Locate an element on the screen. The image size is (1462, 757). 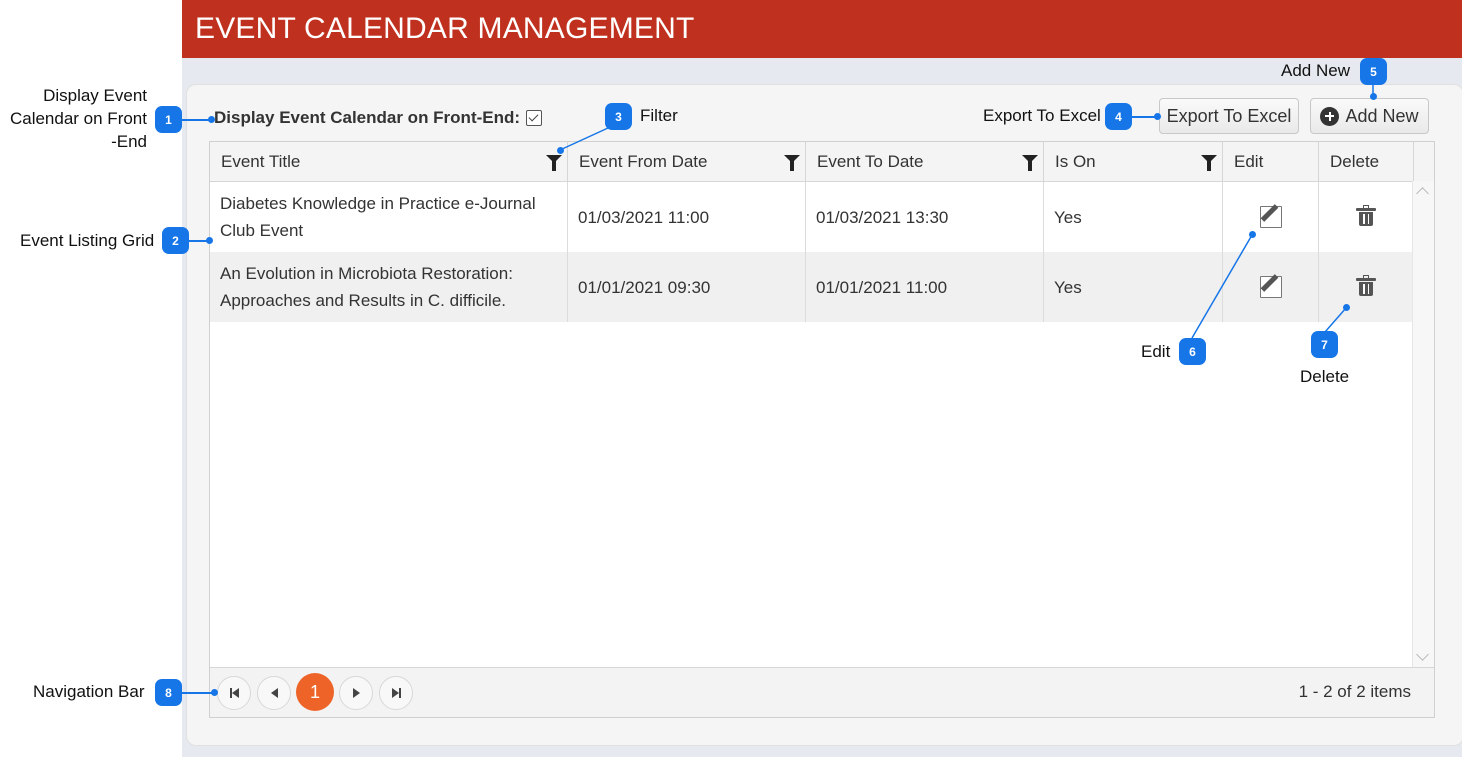
annotation-front-end-label: Display Event is located at coordinates (95, 96).